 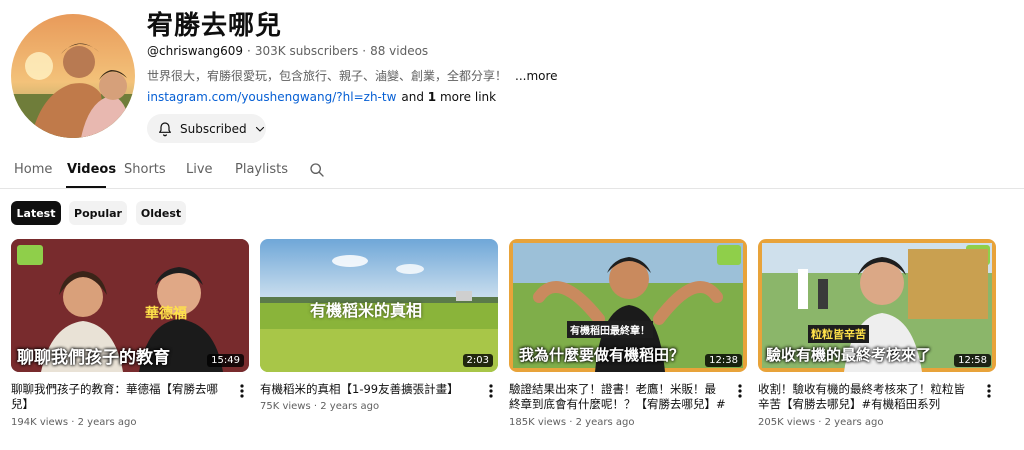 I want to click on thumbnail-caption: 有機稻米的真相, so click(x=366, y=310).